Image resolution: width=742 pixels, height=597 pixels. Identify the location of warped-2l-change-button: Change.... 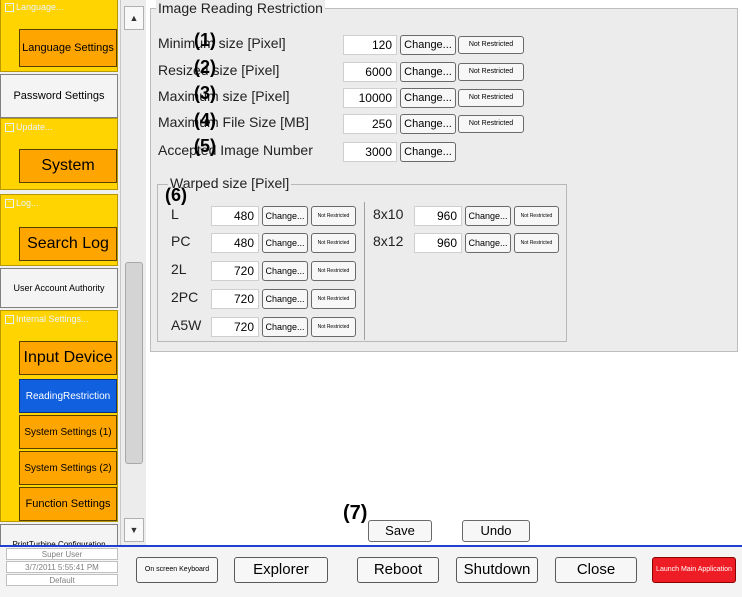
(285, 271).